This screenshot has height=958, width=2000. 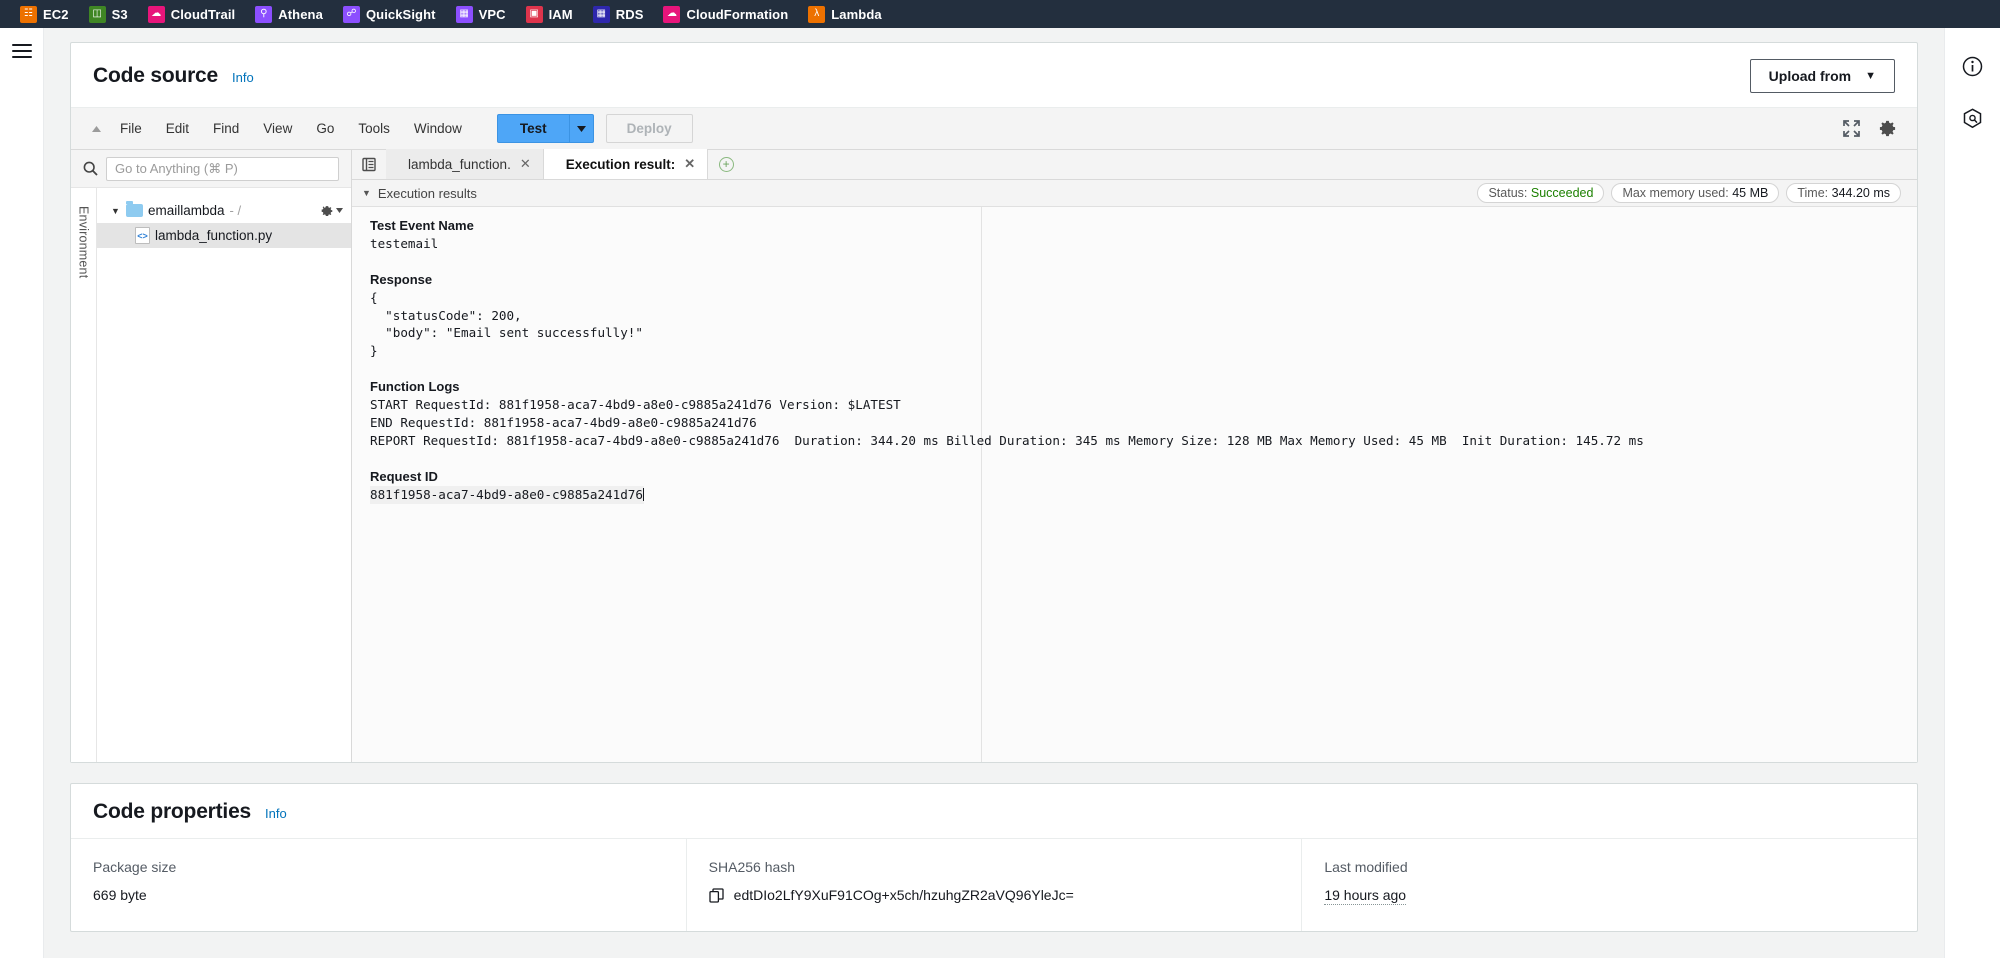 What do you see at coordinates (369, 164) in the screenshot?
I see `tab-list-icon` at bounding box center [369, 164].